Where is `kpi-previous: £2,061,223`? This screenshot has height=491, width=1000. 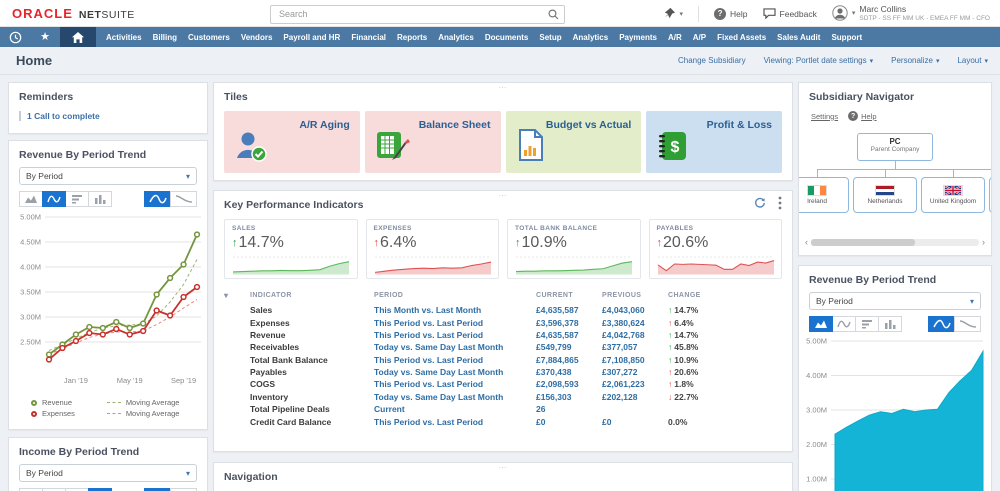 kpi-previous: £2,061,223 is located at coordinates (635, 384).